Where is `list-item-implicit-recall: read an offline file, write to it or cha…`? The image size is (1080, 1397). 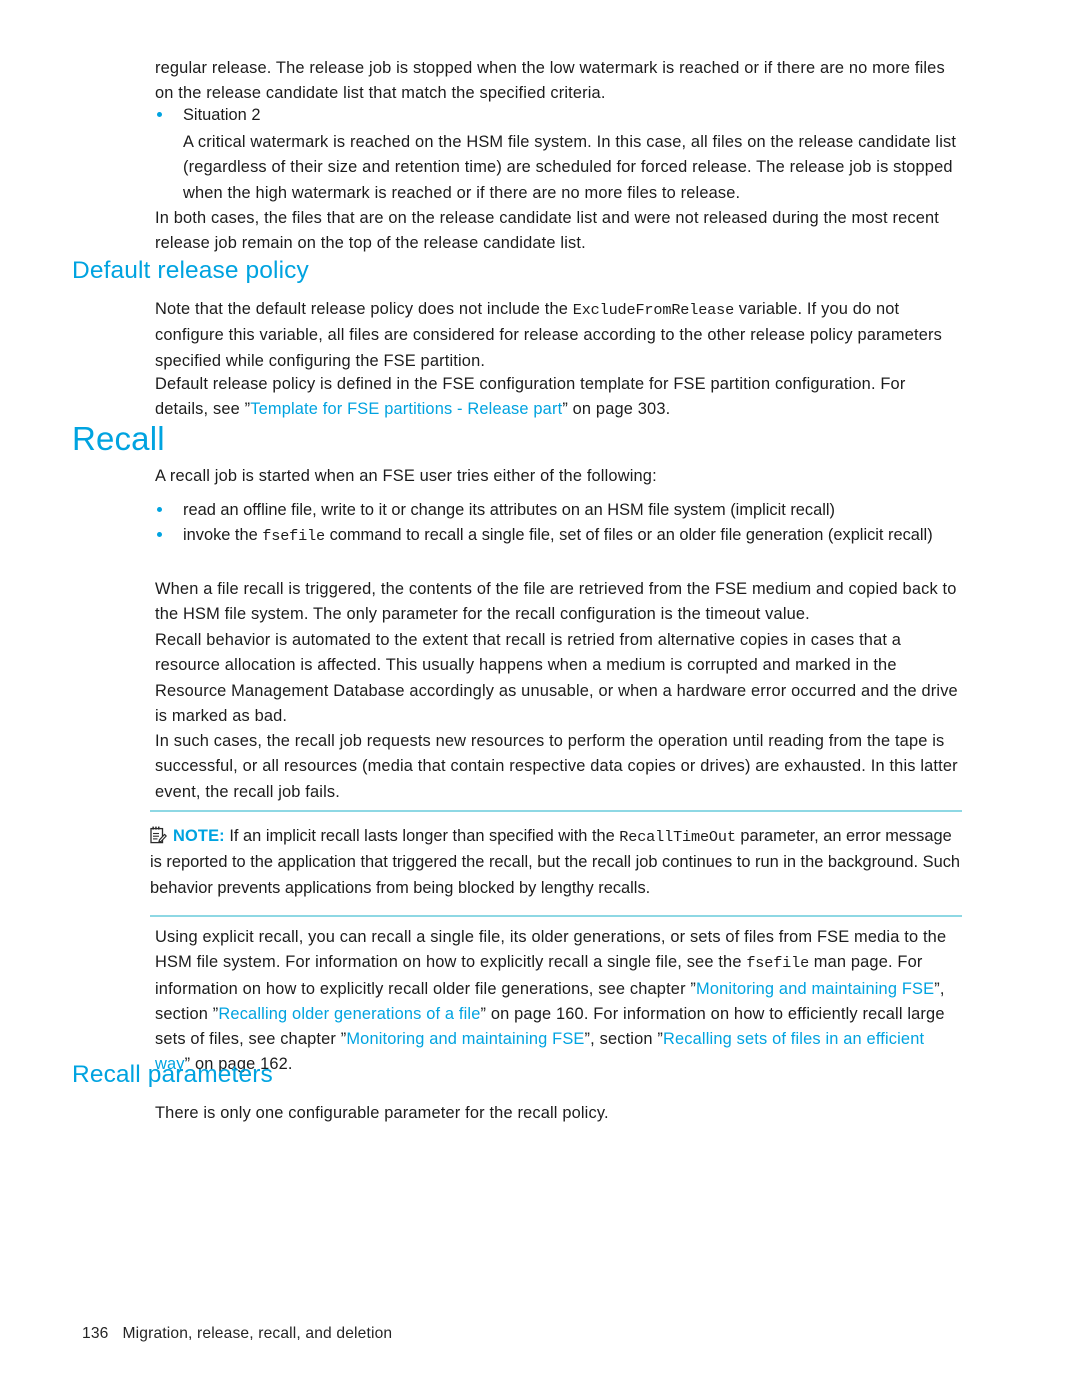 list-item-implicit-recall: read an offline file, write to it or cha… is located at coordinates (560, 510).